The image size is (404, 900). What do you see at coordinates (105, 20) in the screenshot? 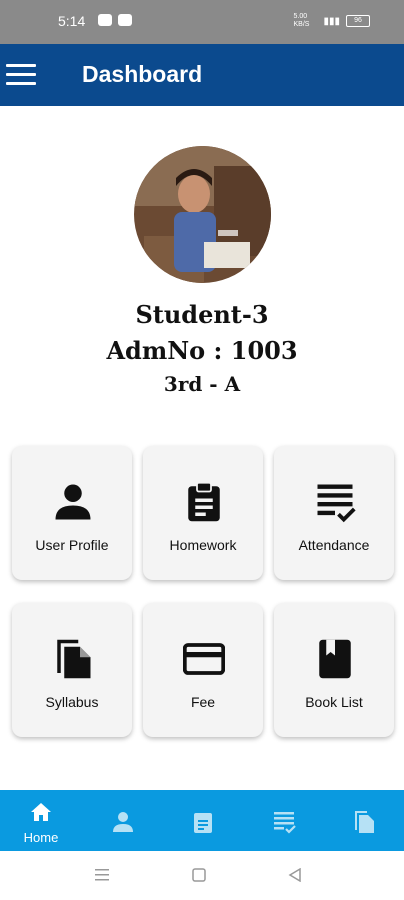
I see `notification-icon` at bounding box center [105, 20].